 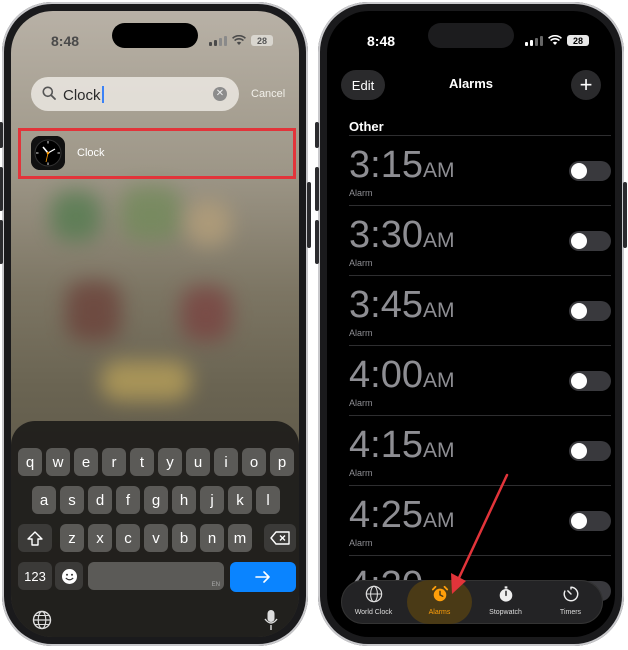 I want to click on alarm-row: 4:25AM Alarm, so click(x=480, y=520).